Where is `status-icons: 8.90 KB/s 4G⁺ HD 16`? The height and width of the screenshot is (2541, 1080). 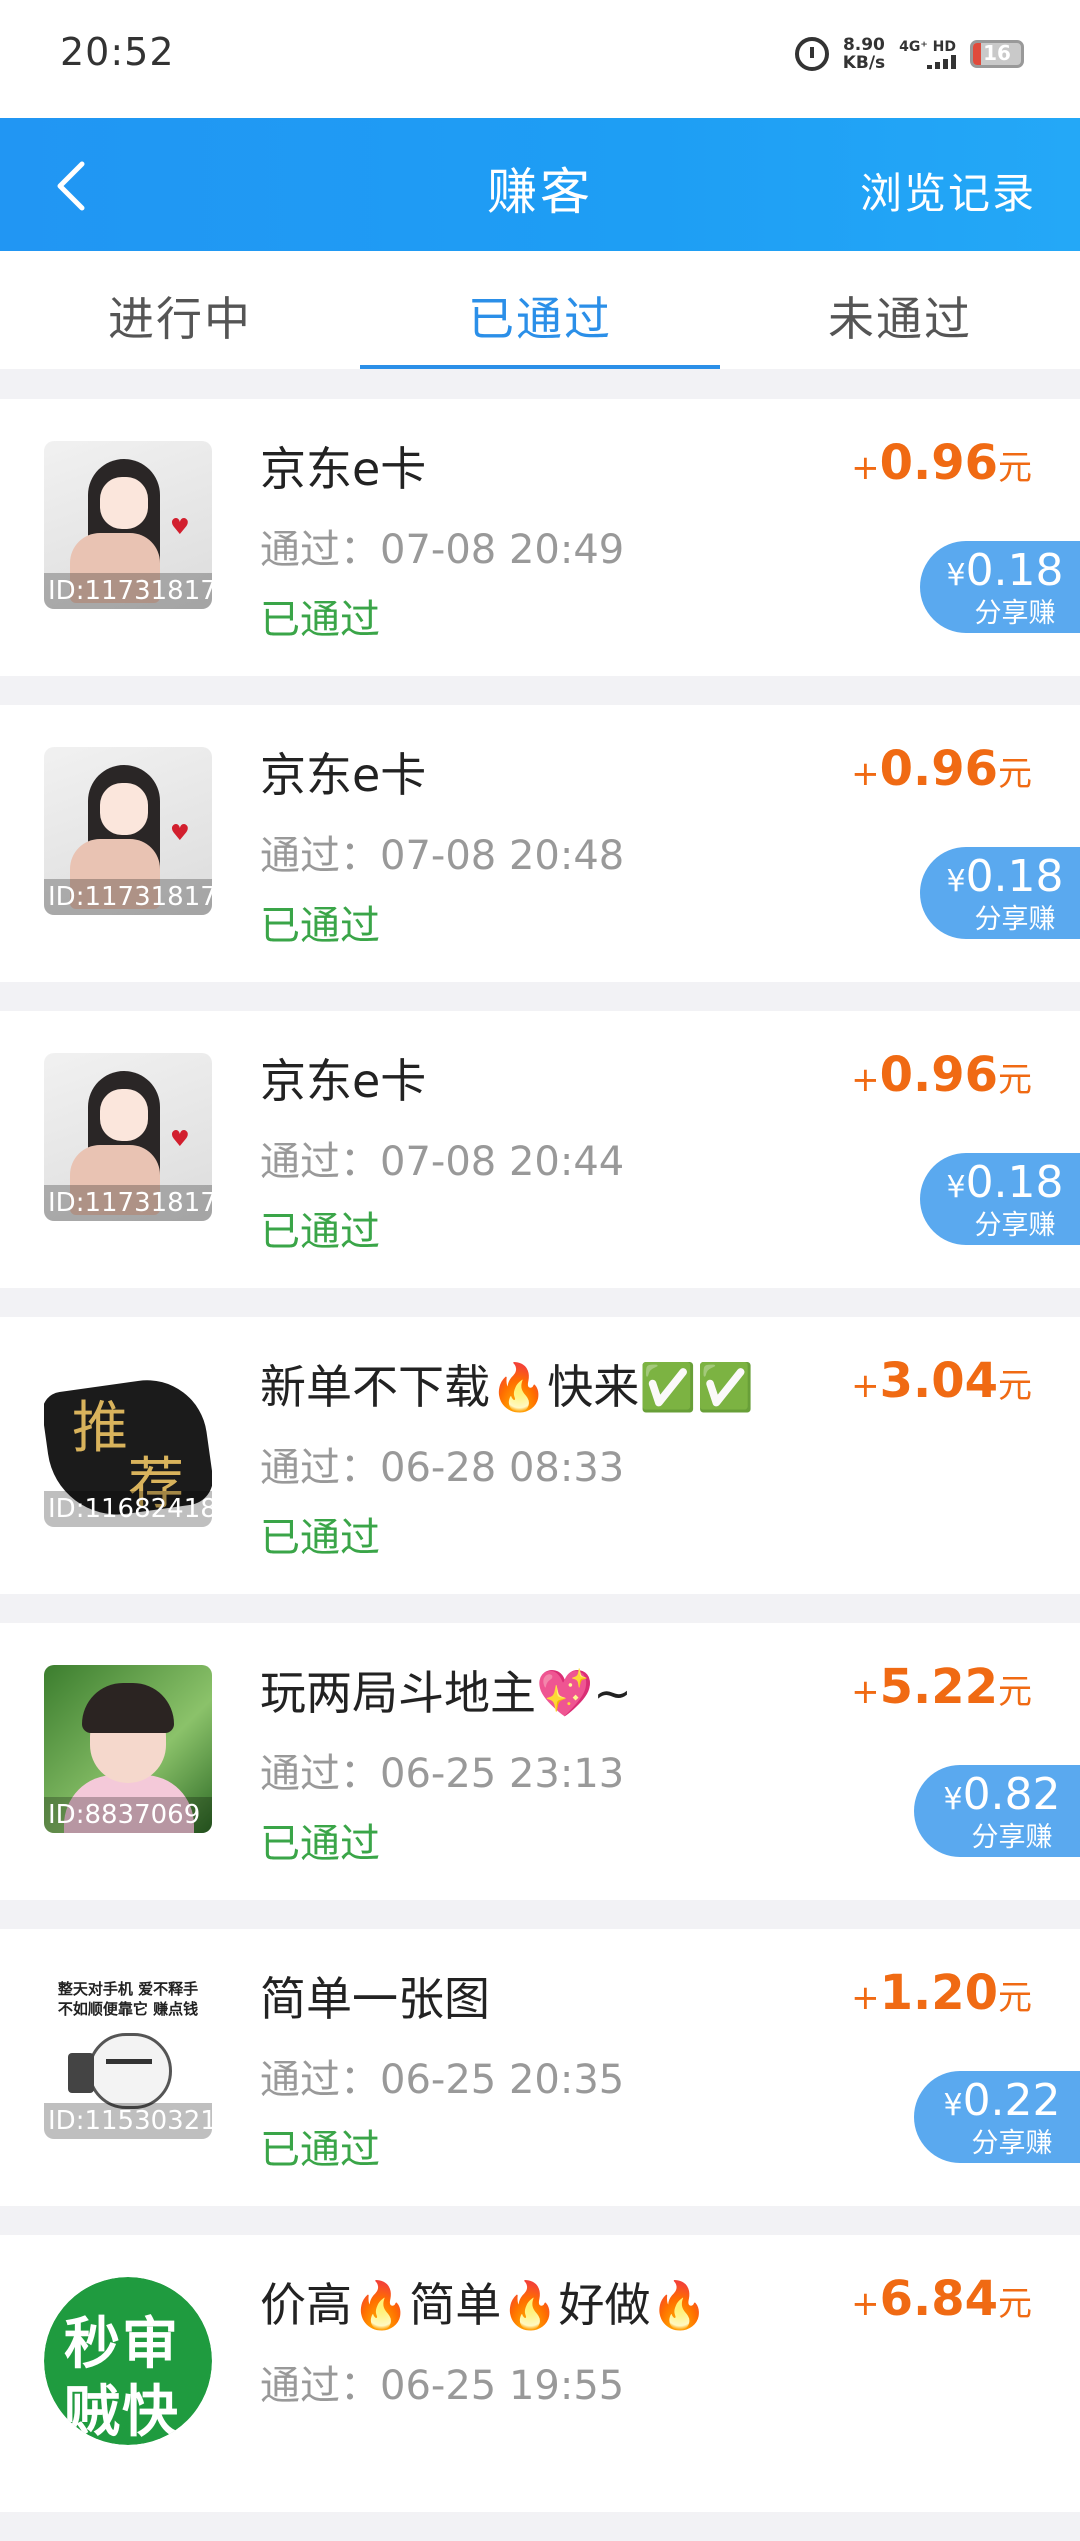
status-icons: 8.90 KB/s 4G⁺ HD 16 is located at coordinates (909, 54).